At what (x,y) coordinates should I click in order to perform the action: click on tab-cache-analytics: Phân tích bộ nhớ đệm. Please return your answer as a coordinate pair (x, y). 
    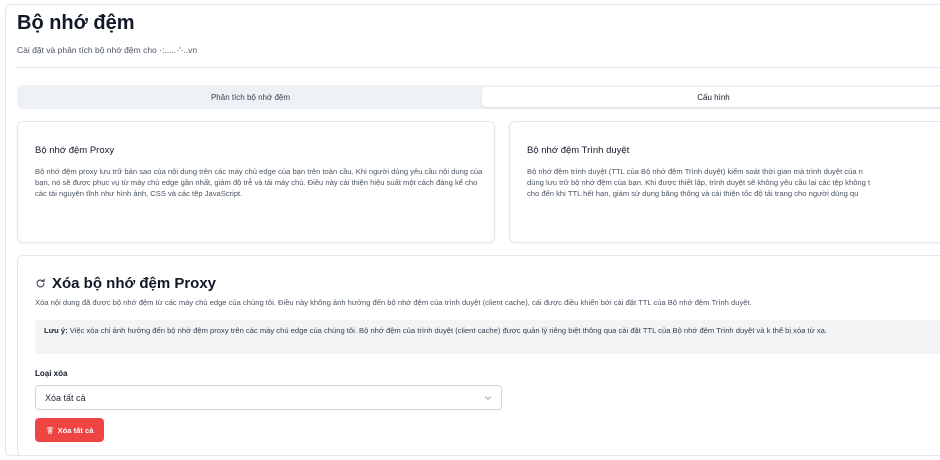
    Looking at the image, I should click on (250, 97).